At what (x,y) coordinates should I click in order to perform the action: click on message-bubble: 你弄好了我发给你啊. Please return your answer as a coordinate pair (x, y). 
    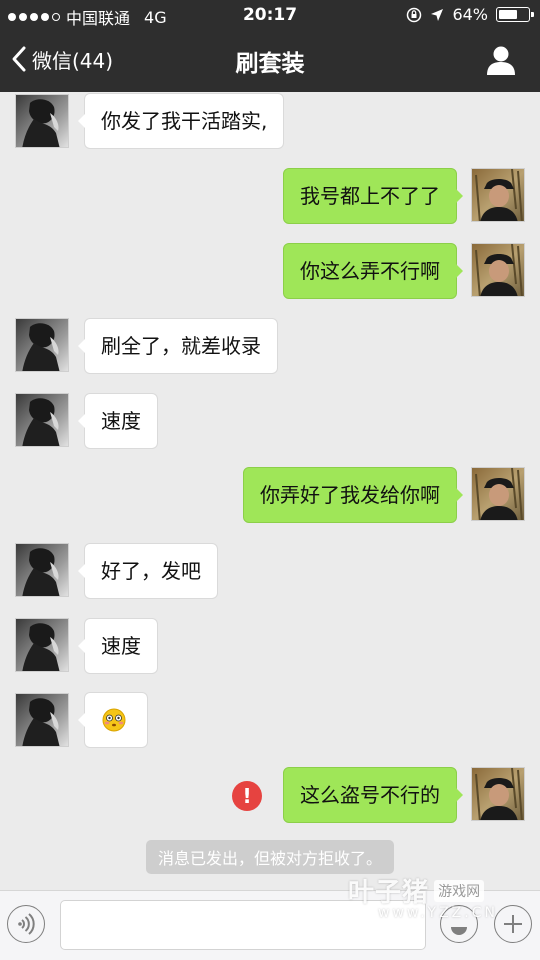
    Looking at the image, I should click on (353, 495).